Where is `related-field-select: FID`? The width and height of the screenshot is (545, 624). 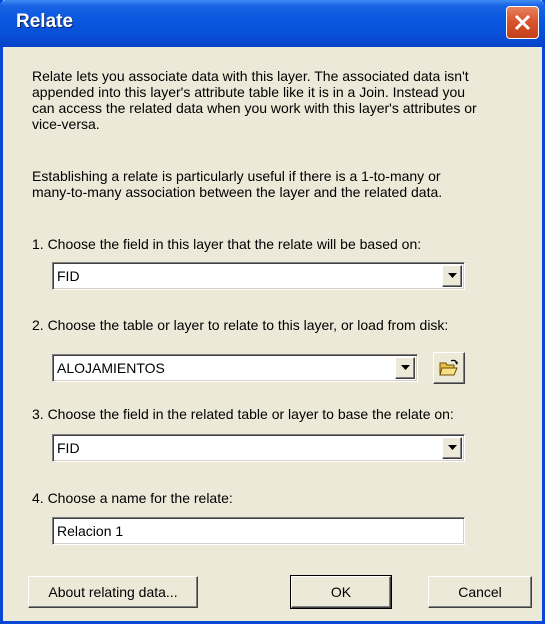
related-field-select: FID is located at coordinates (258, 448).